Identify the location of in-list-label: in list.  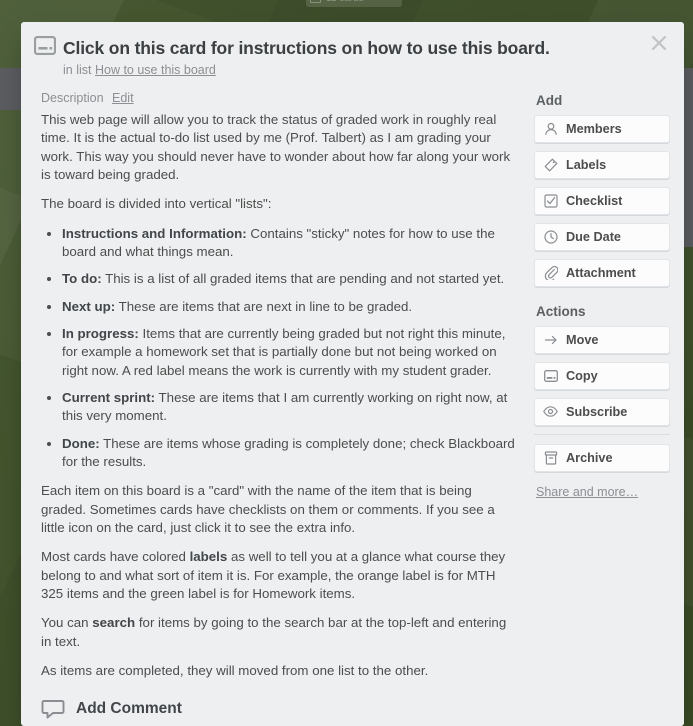
(77, 69).